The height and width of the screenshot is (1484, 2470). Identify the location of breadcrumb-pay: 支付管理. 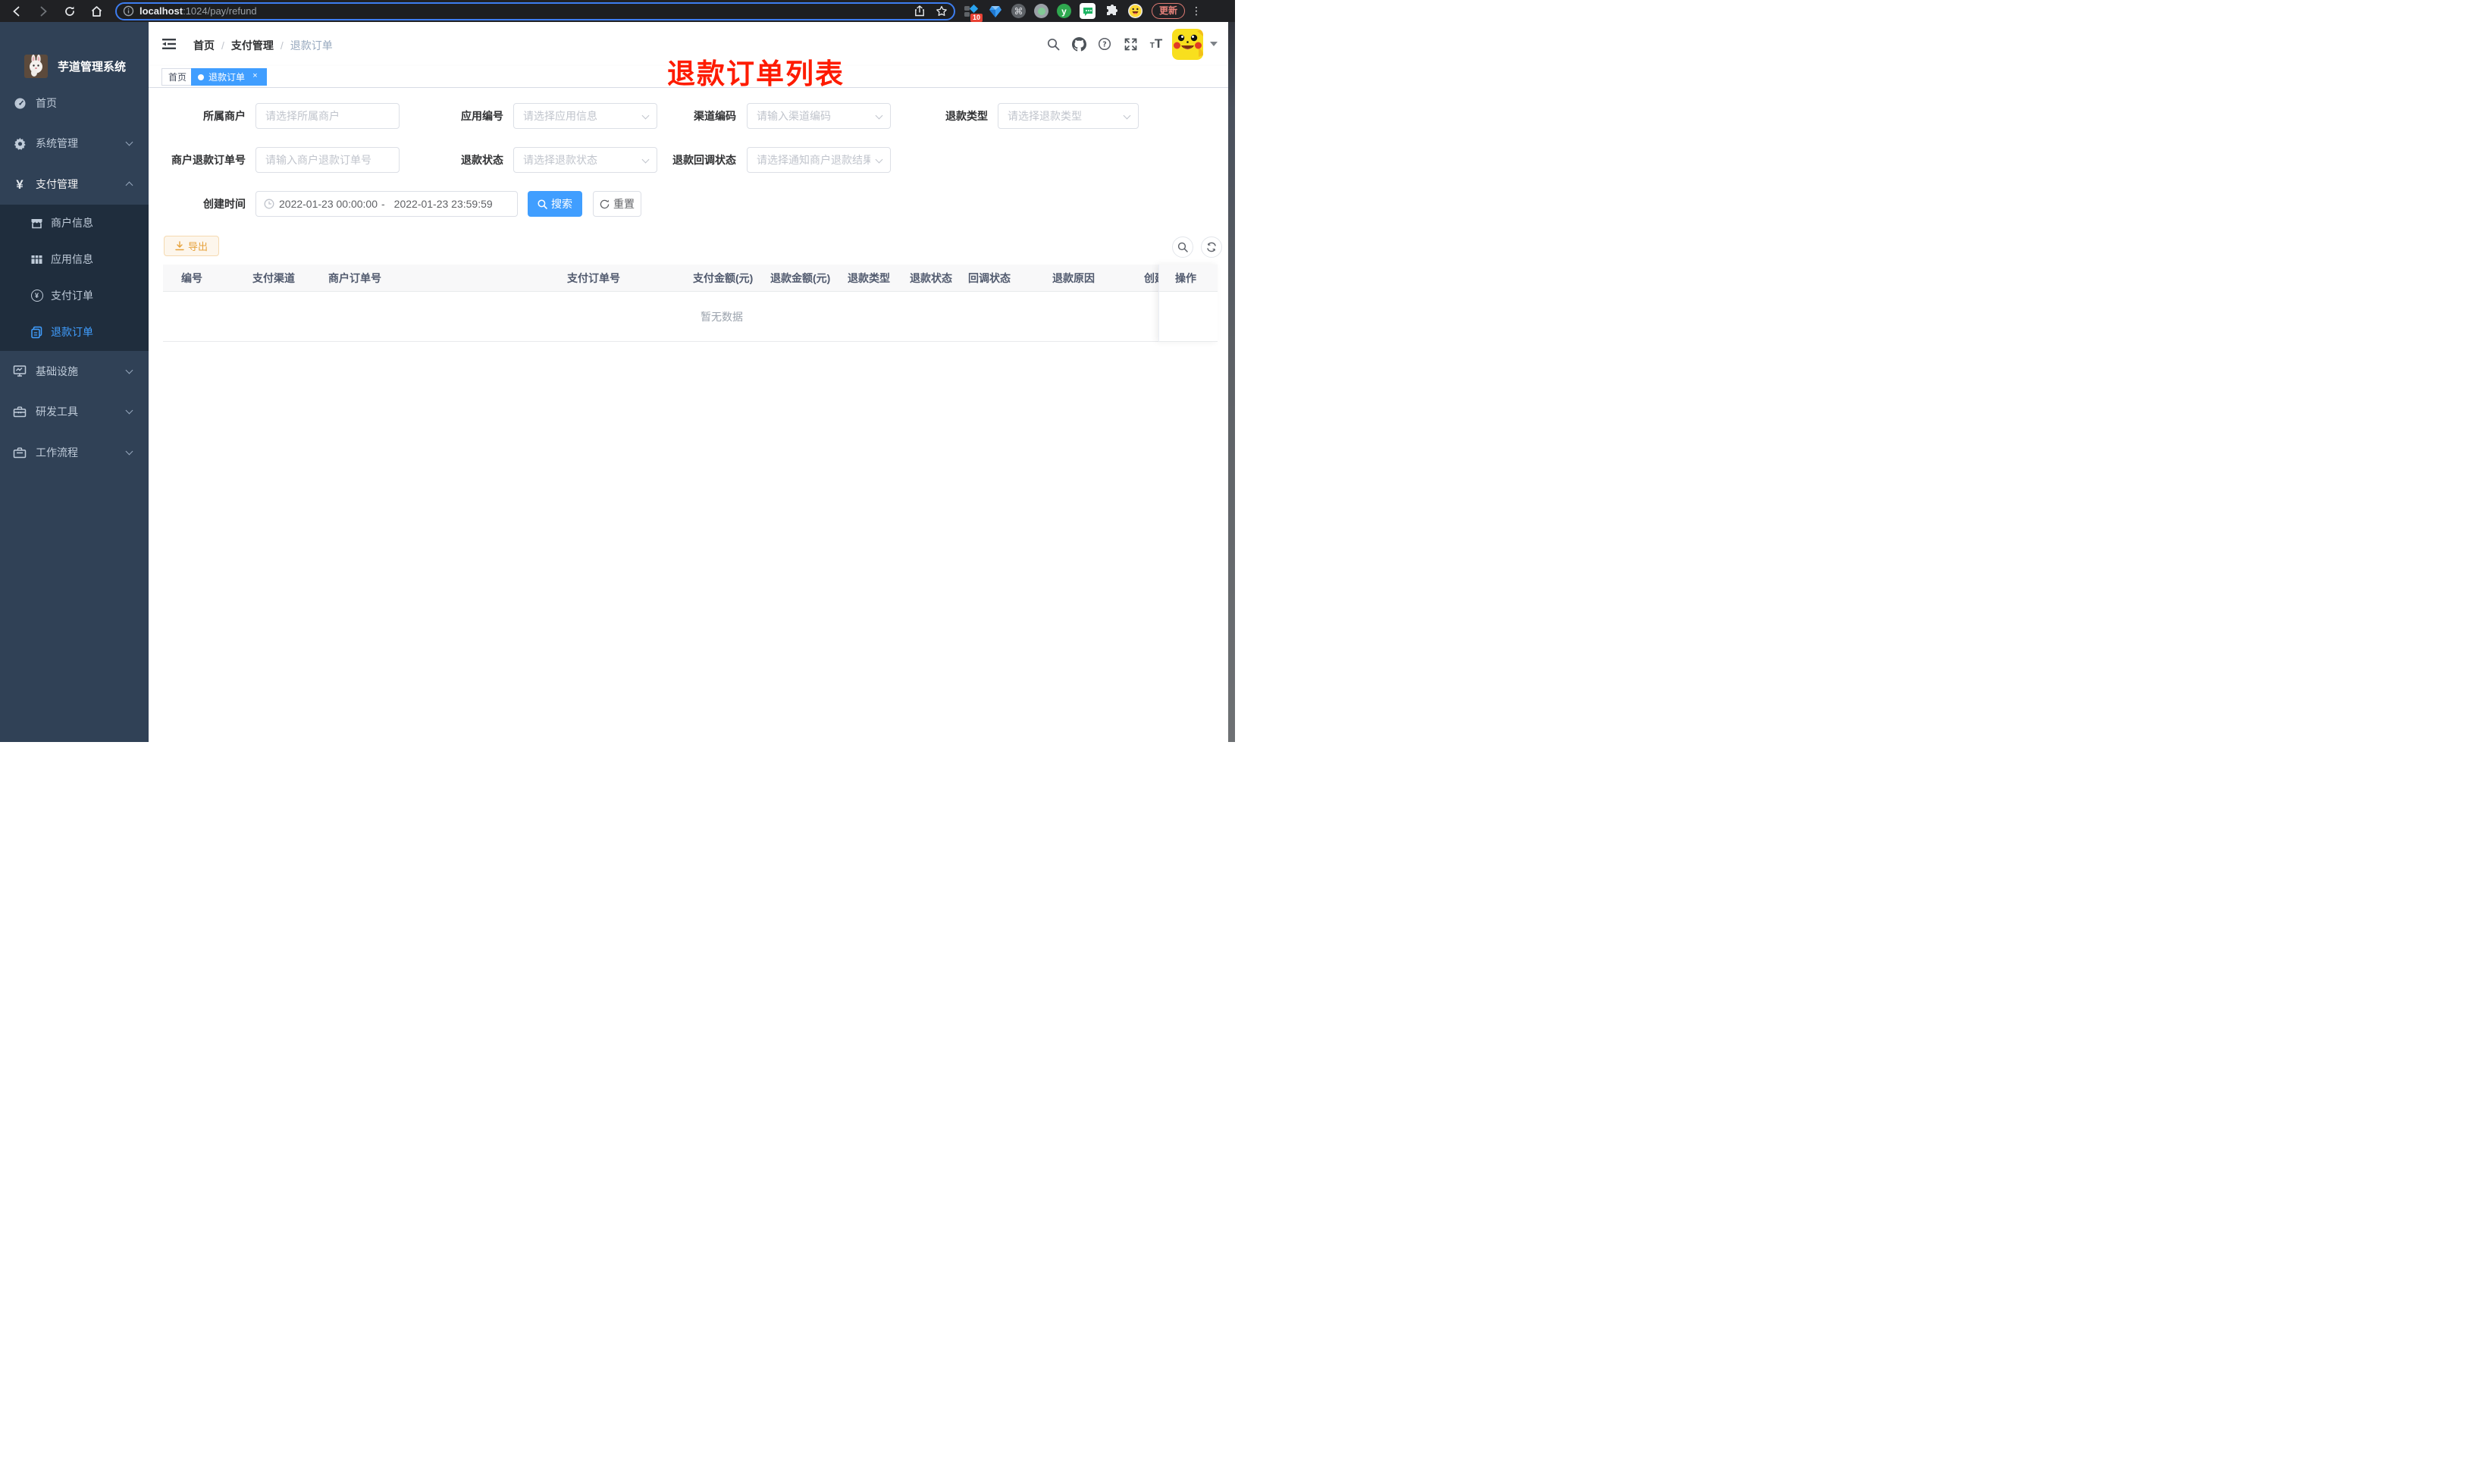
(252, 45).